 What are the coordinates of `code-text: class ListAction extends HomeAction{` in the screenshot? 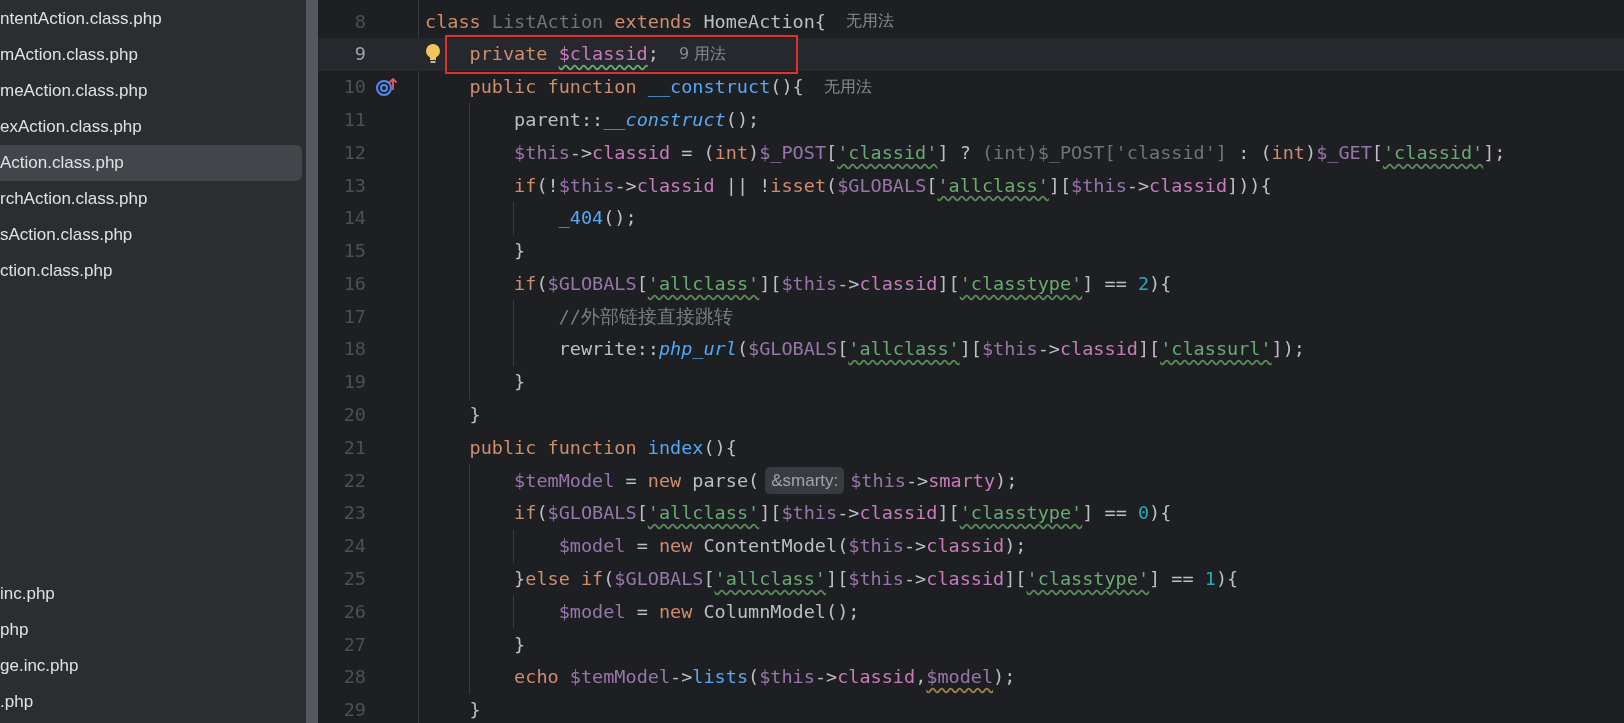 It's located at (625, 21).